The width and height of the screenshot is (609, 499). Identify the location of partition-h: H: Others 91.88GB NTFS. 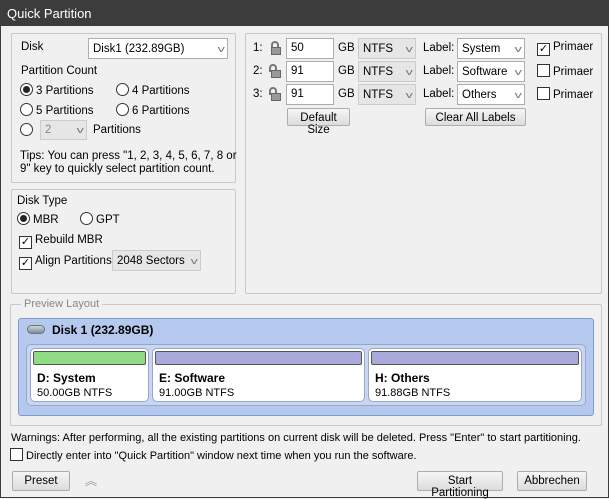
(475, 375).